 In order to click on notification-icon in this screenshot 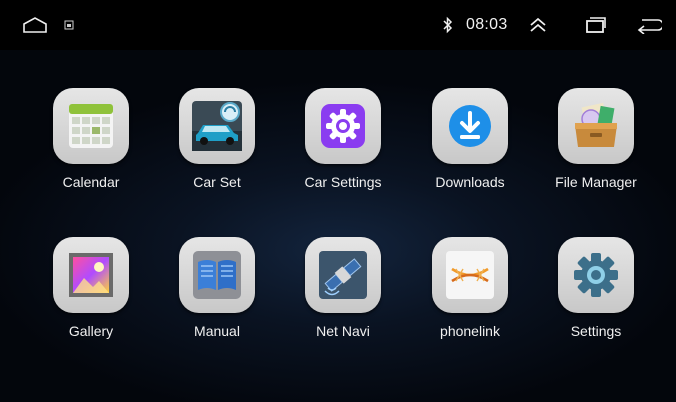, I will do `click(69, 25)`.